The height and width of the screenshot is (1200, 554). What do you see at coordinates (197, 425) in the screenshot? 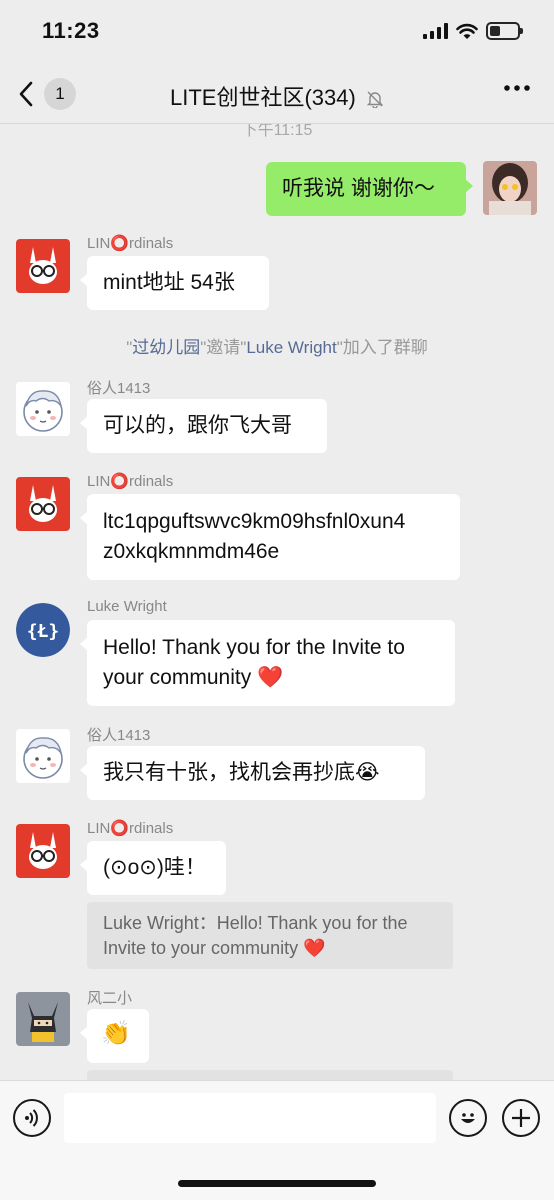
I see `message-text: 可以的，跟你飞大哥` at bounding box center [197, 425].